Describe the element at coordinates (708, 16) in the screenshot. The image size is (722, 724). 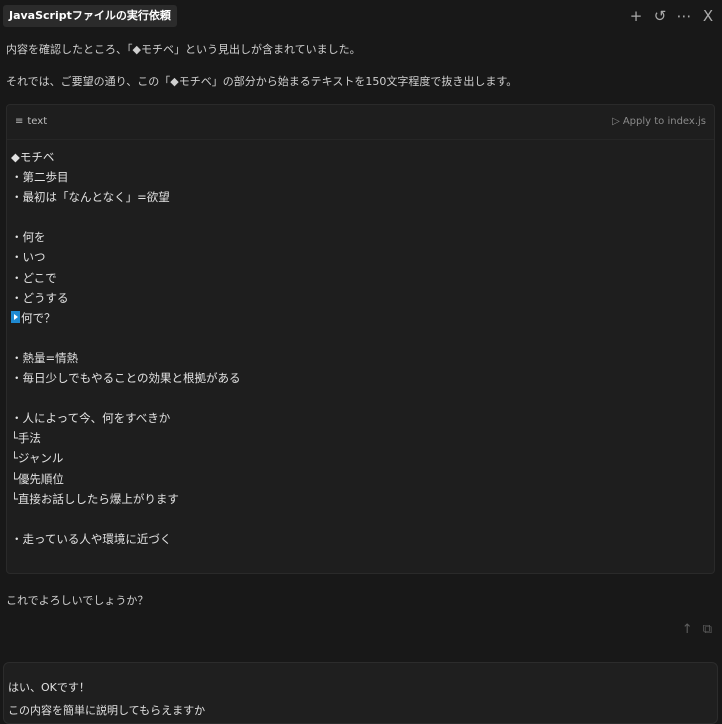
I see `close-icon: X` at that location.